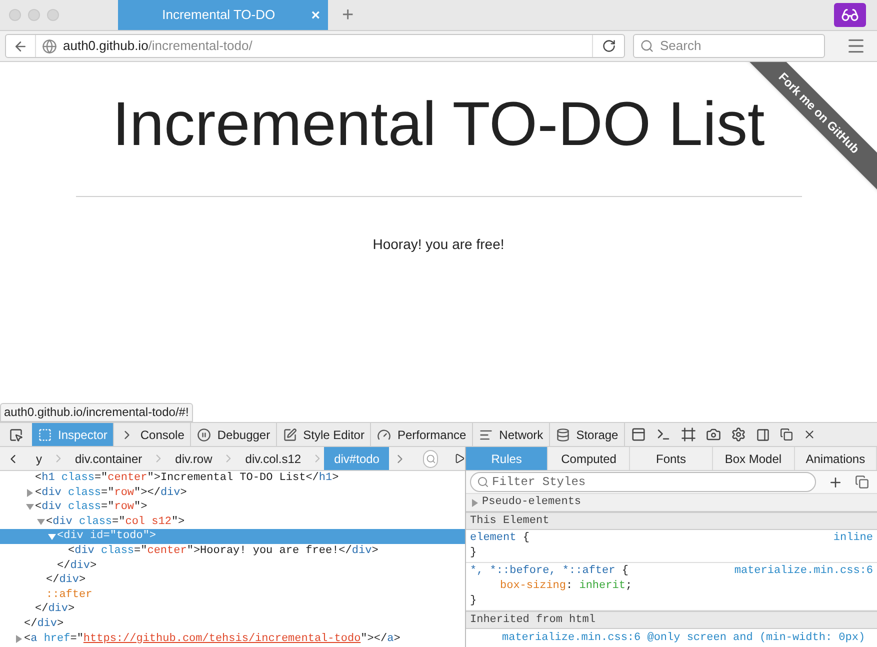 The image size is (877, 647). Describe the element at coordinates (234, 434) in the screenshot. I see `devtools-tab: Debugger` at that location.